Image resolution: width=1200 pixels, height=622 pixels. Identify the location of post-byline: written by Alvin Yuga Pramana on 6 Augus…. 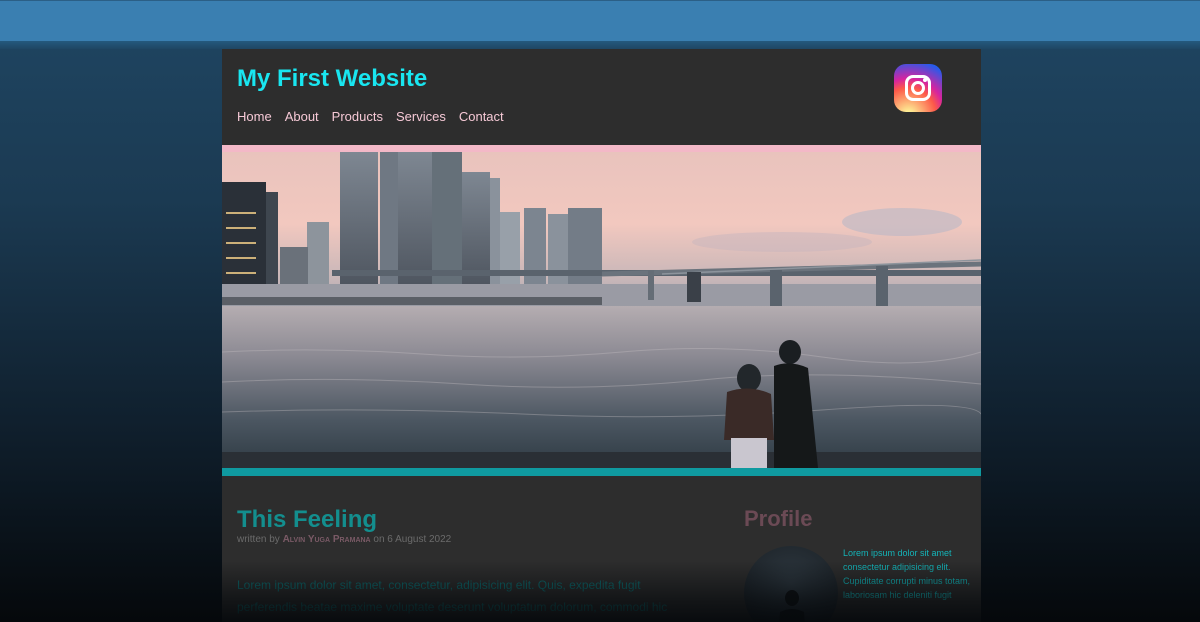
(344, 539).